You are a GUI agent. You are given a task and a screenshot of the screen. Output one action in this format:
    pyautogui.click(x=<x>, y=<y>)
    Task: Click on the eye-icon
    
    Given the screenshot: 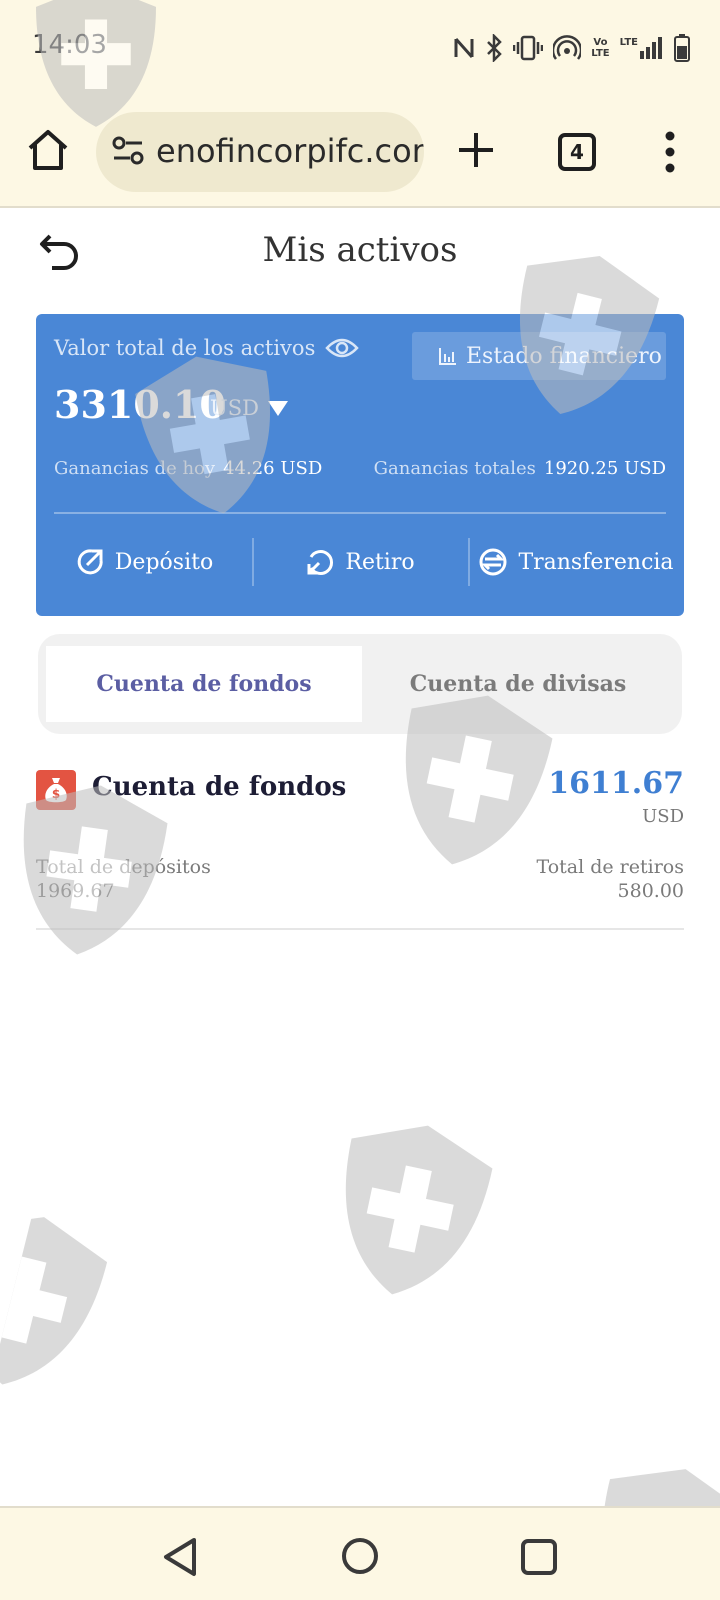 What is the action you would take?
    pyautogui.click(x=342, y=348)
    